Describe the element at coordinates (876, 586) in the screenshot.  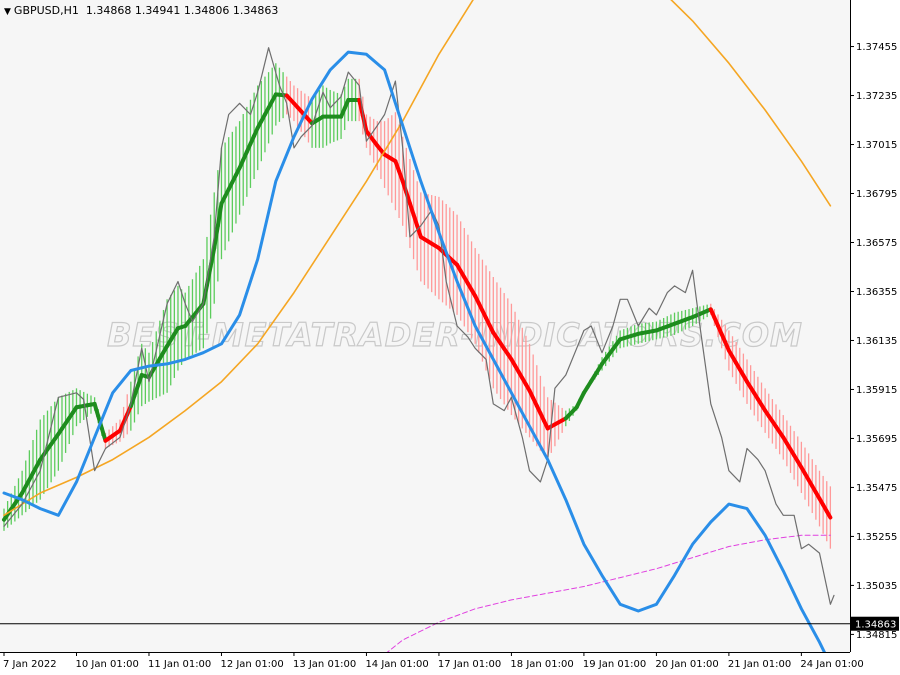
I see `y-tick-label: 1.35035` at that location.